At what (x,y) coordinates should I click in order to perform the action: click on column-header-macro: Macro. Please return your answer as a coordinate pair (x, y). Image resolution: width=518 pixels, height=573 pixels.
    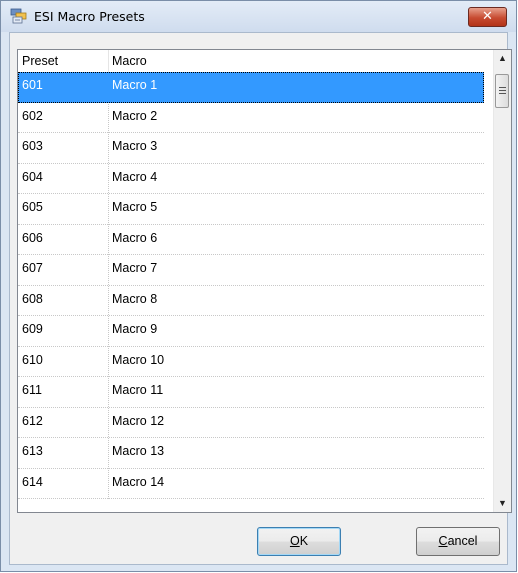
    Looking at the image, I should click on (129, 61).